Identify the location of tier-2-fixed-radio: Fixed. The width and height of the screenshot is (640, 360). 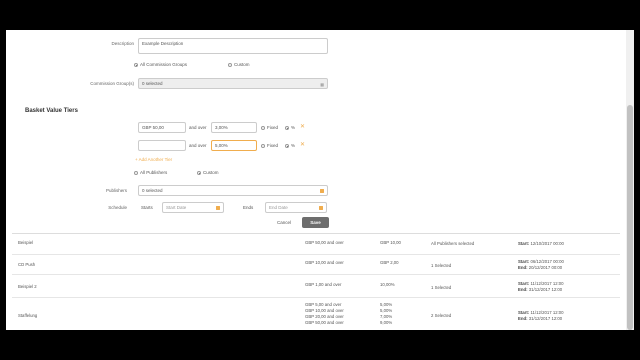
(269, 145).